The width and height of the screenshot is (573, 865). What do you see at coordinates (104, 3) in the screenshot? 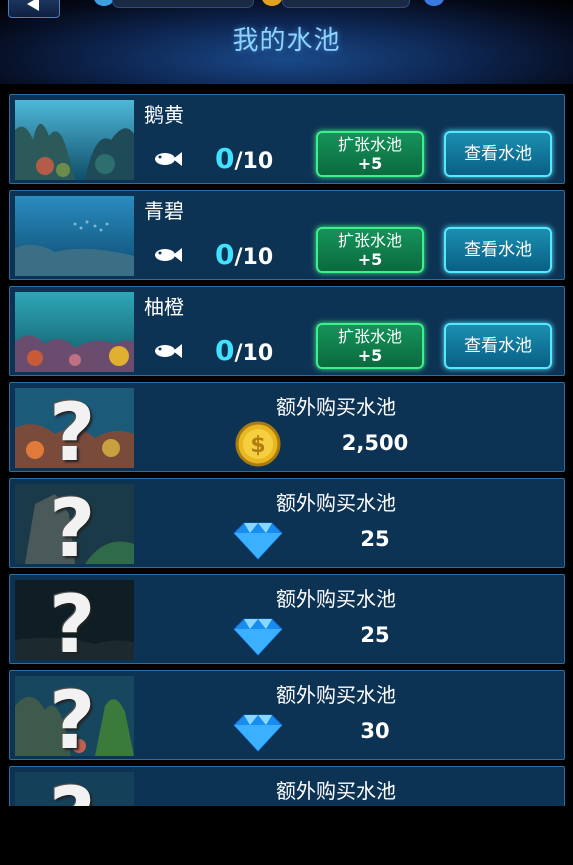
I see `currency-icon` at bounding box center [104, 3].